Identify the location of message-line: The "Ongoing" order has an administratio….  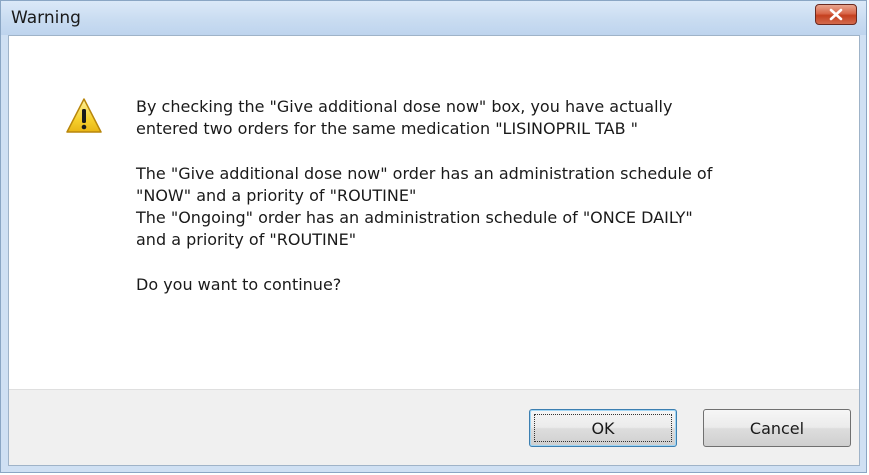
(414, 217).